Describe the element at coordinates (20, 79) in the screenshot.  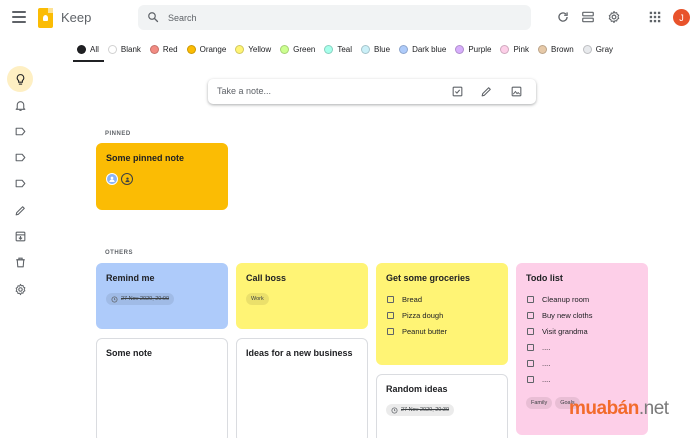
I see `sidebar-item-notes` at that location.